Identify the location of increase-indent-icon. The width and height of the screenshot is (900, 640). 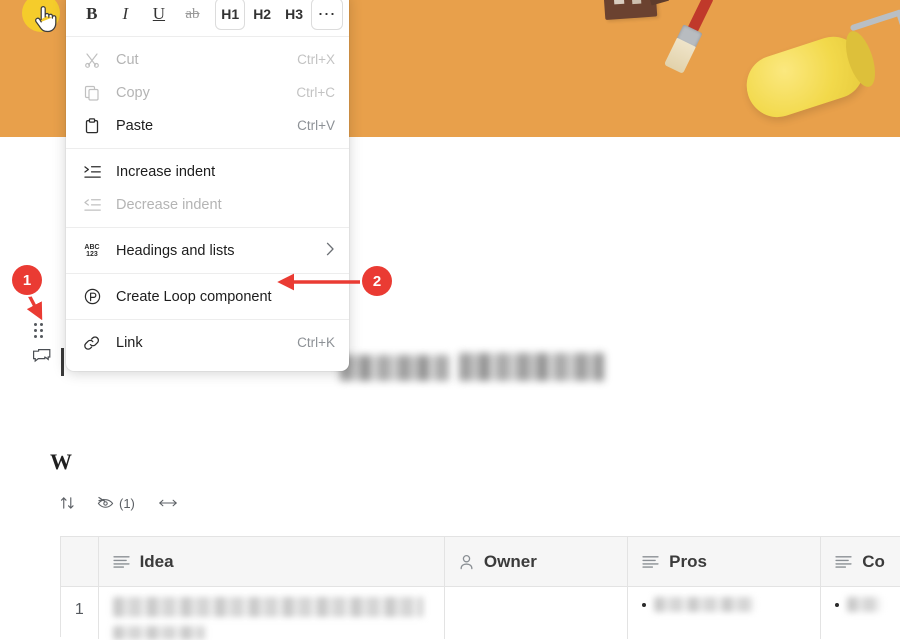
(92, 172).